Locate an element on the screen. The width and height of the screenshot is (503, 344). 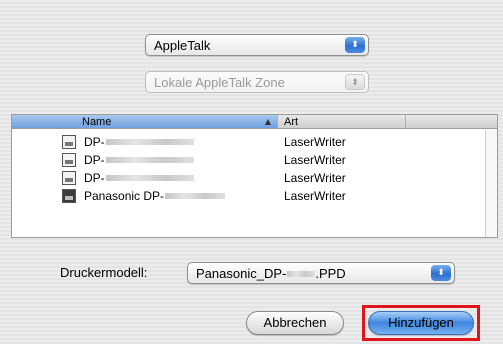
column-art-label: Art is located at coordinates (291, 121).